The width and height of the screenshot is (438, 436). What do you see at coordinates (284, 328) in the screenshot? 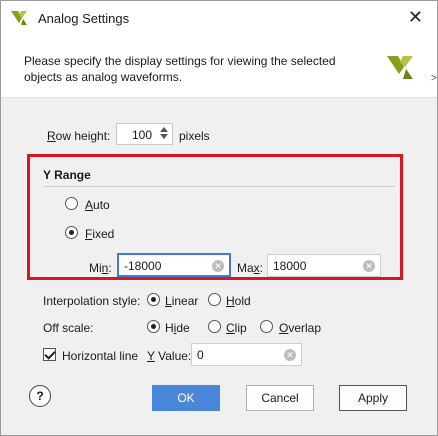
I see `overlap-mnemonic: O` at bounding box center [284, 328].